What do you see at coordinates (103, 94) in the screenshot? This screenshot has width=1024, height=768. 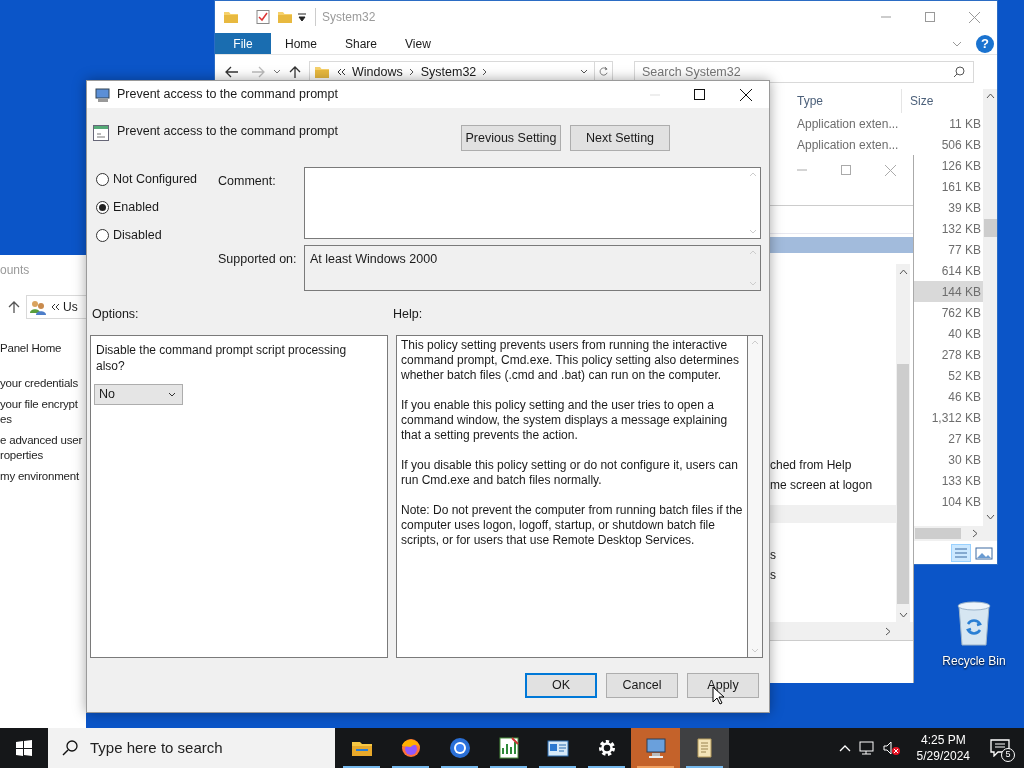 I see `app-icon` at bounding box center [103, 94].